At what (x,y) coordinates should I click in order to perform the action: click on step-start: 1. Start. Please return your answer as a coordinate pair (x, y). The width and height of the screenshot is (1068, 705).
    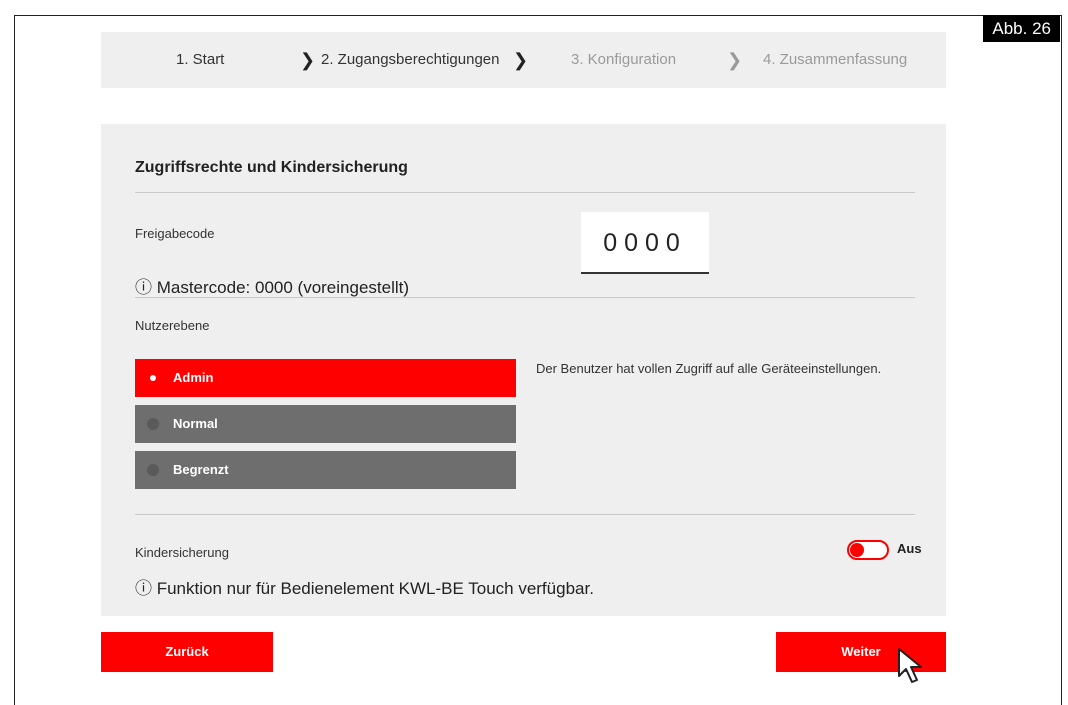
    Looking at the image, I should click on (200, 60).